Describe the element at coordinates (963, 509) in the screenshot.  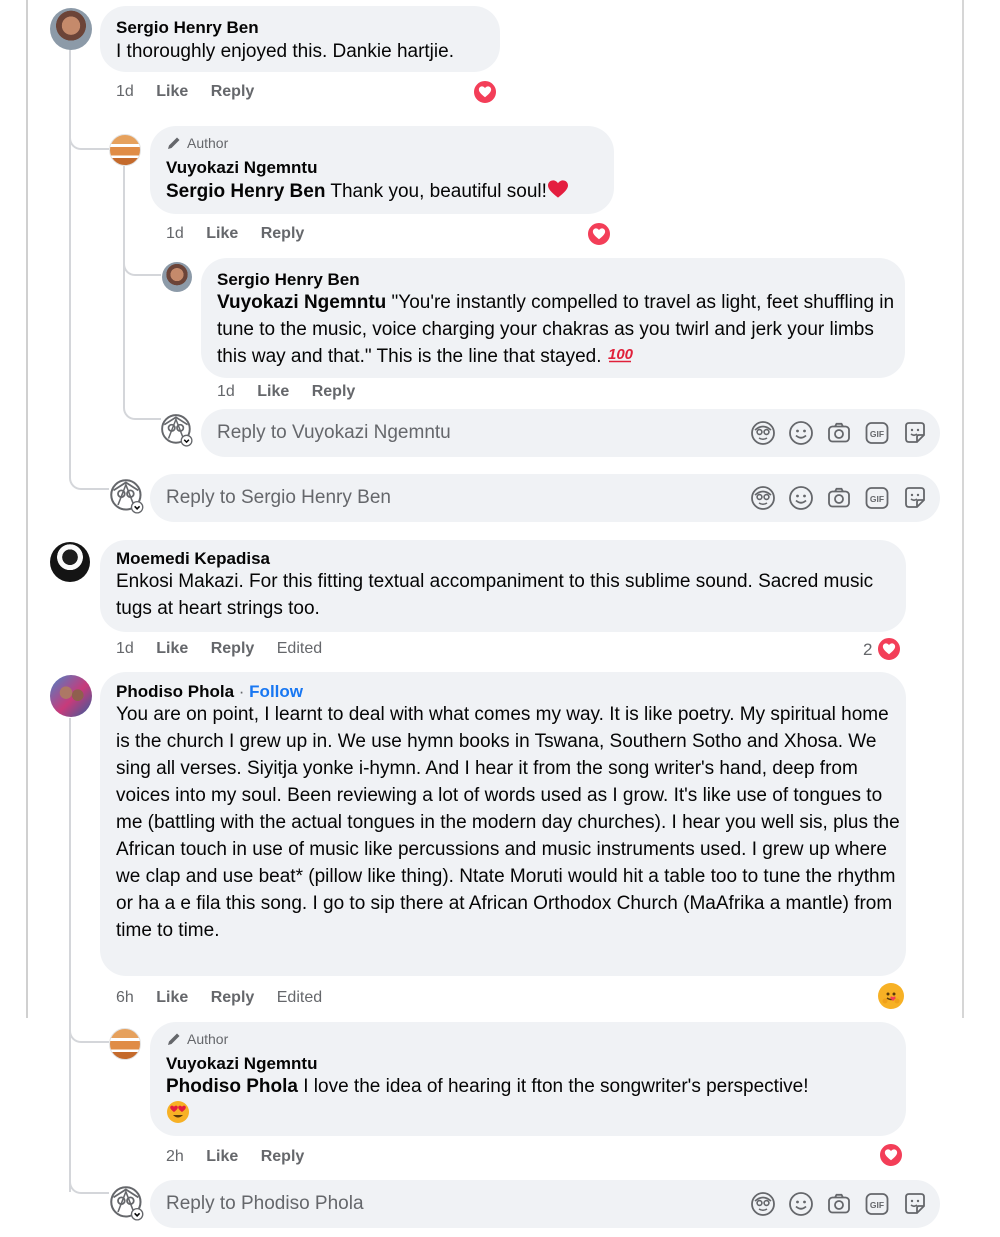
I see `panel-border-right` at that location.